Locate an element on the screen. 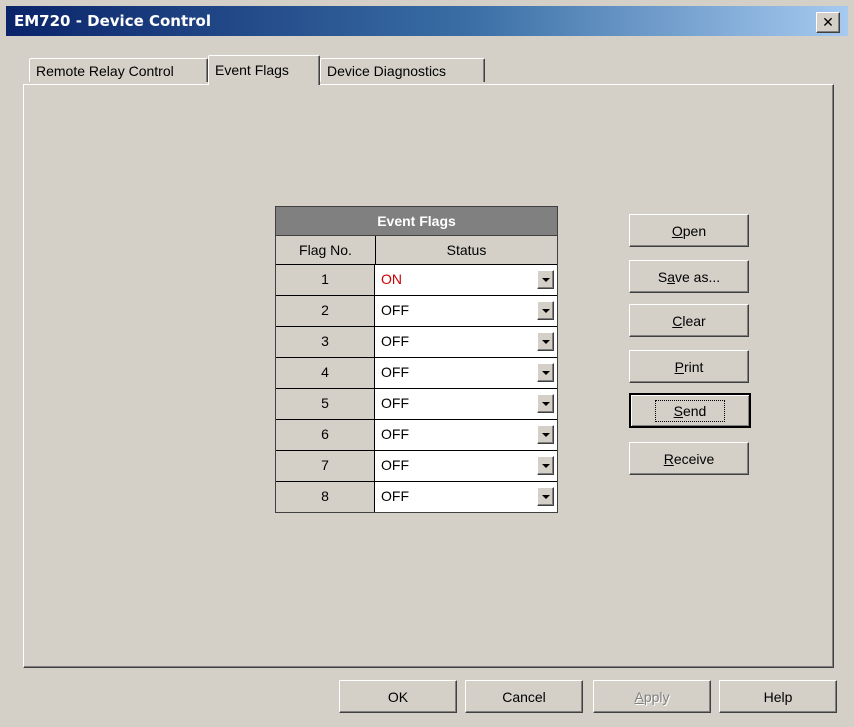 Image resolution: width=854 pixels, height=727 pixels. receive-button-label: Receive is located at coordinates (689, 458).